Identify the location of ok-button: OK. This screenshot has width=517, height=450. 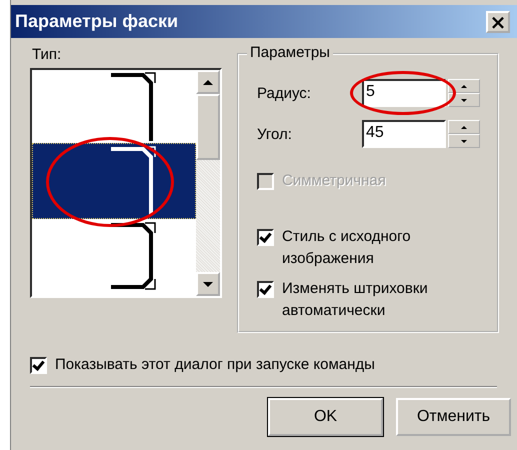
(325, 417).